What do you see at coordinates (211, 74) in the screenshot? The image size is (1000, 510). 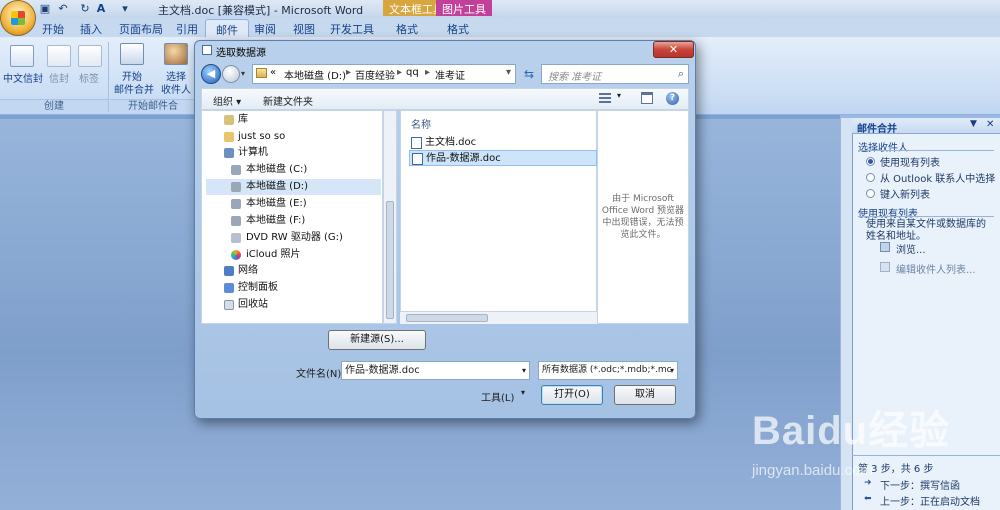 I see `back-arrow-icon: ◀` at bounding box center [211, 74].